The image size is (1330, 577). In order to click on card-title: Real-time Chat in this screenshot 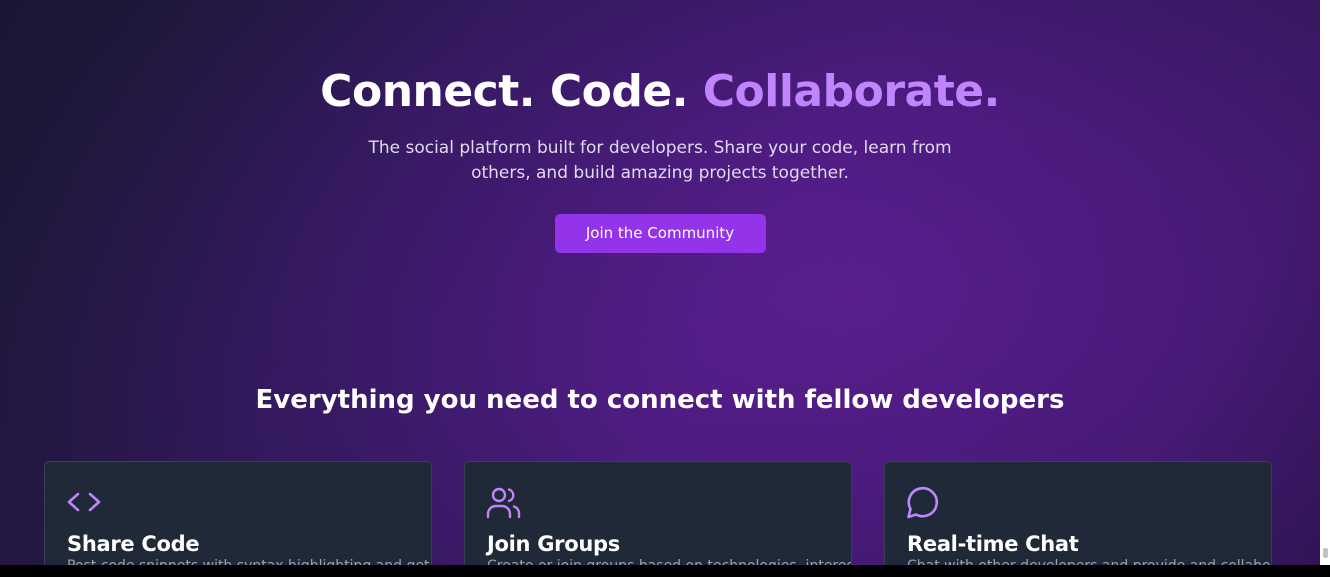, I will do `click(993, 544)`.